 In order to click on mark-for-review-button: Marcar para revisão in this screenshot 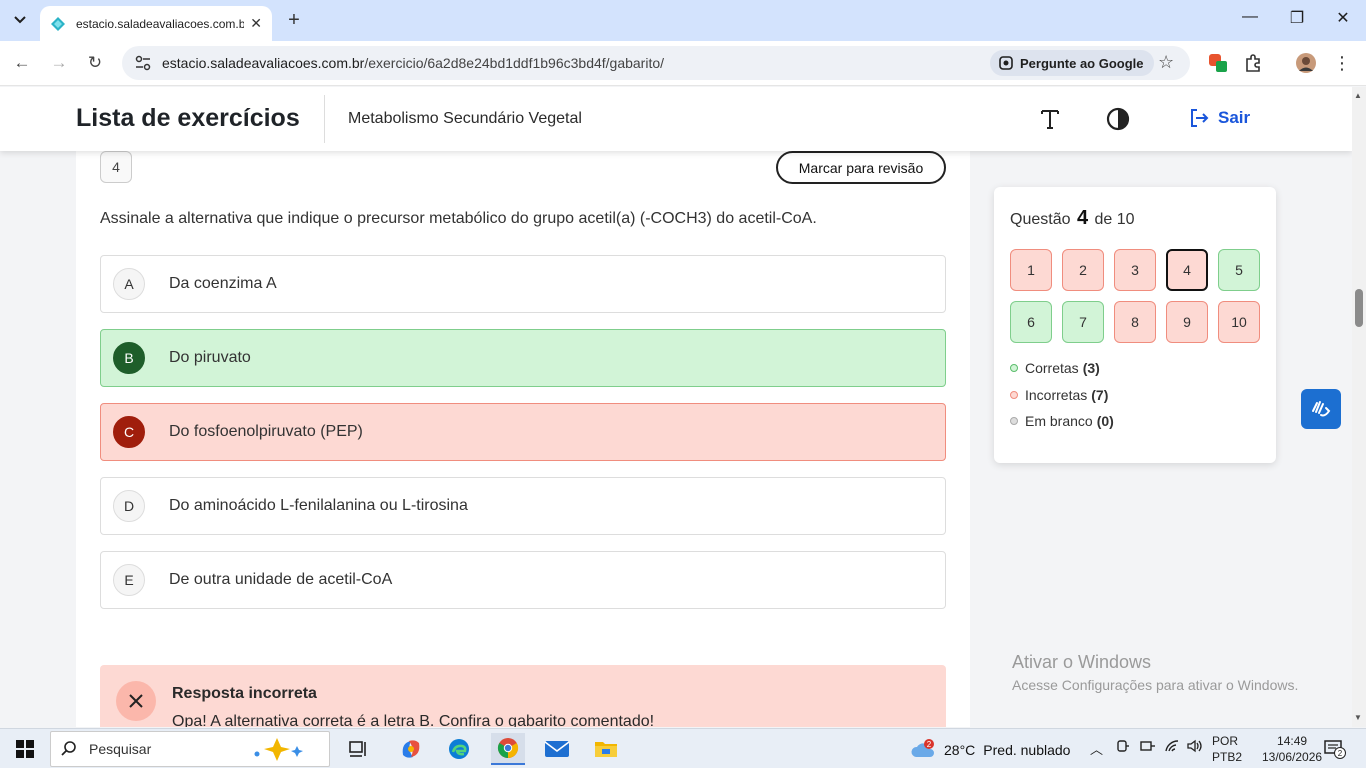, I will do `click(861, 167)`.